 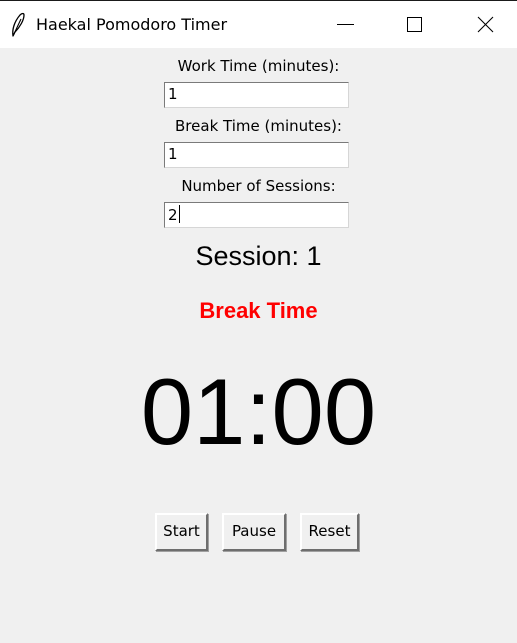 What do you see at coordinates (132, 24) in the screenshot?
I see `window-title: Haekal Pomodoro Timer` at bounding box center [132, 24].